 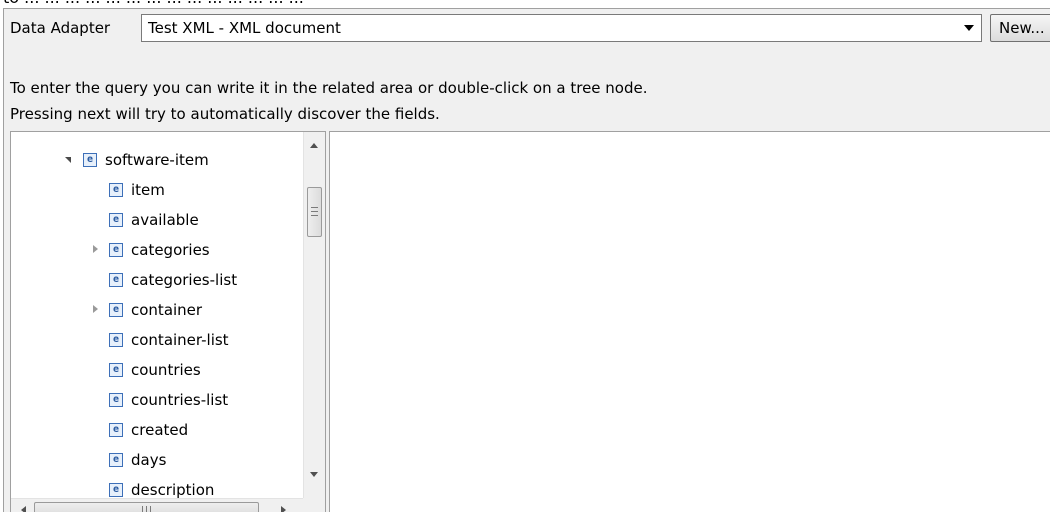 What do you see at coordinates (167, 310) in the screenshot?
I see `tree-item-label: container` at bounding box center [167, 310].